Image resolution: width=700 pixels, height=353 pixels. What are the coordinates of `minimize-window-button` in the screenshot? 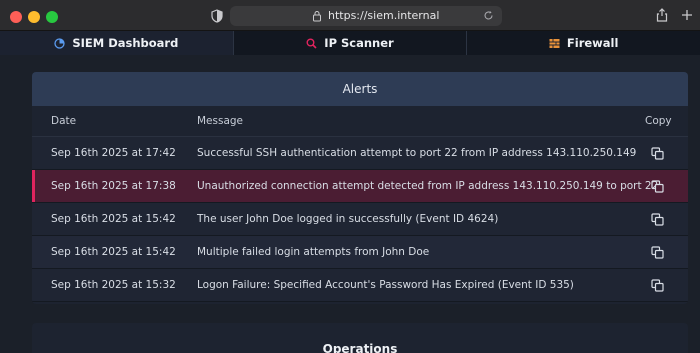 It's located at (34, 17).